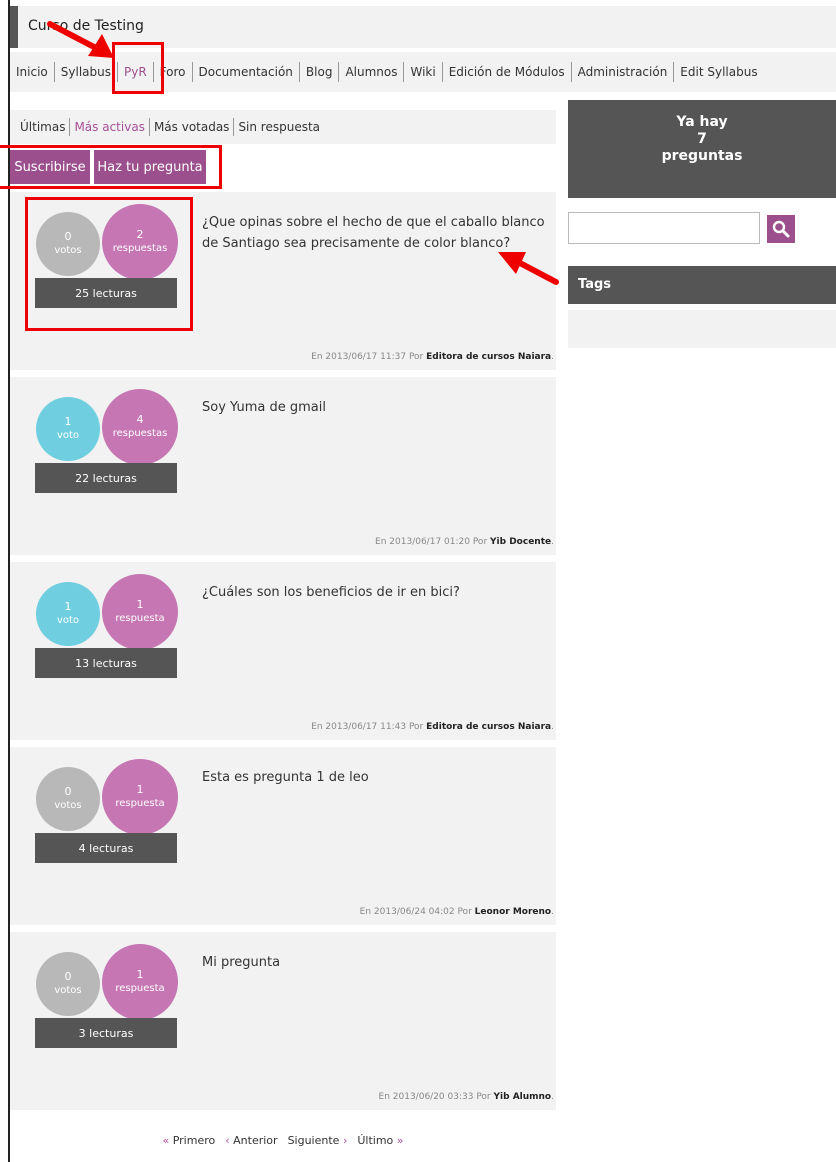  What do you see at coordinates (702, 329) in the screenshot?
I see `tags-body` at bounding box center [702, 329].